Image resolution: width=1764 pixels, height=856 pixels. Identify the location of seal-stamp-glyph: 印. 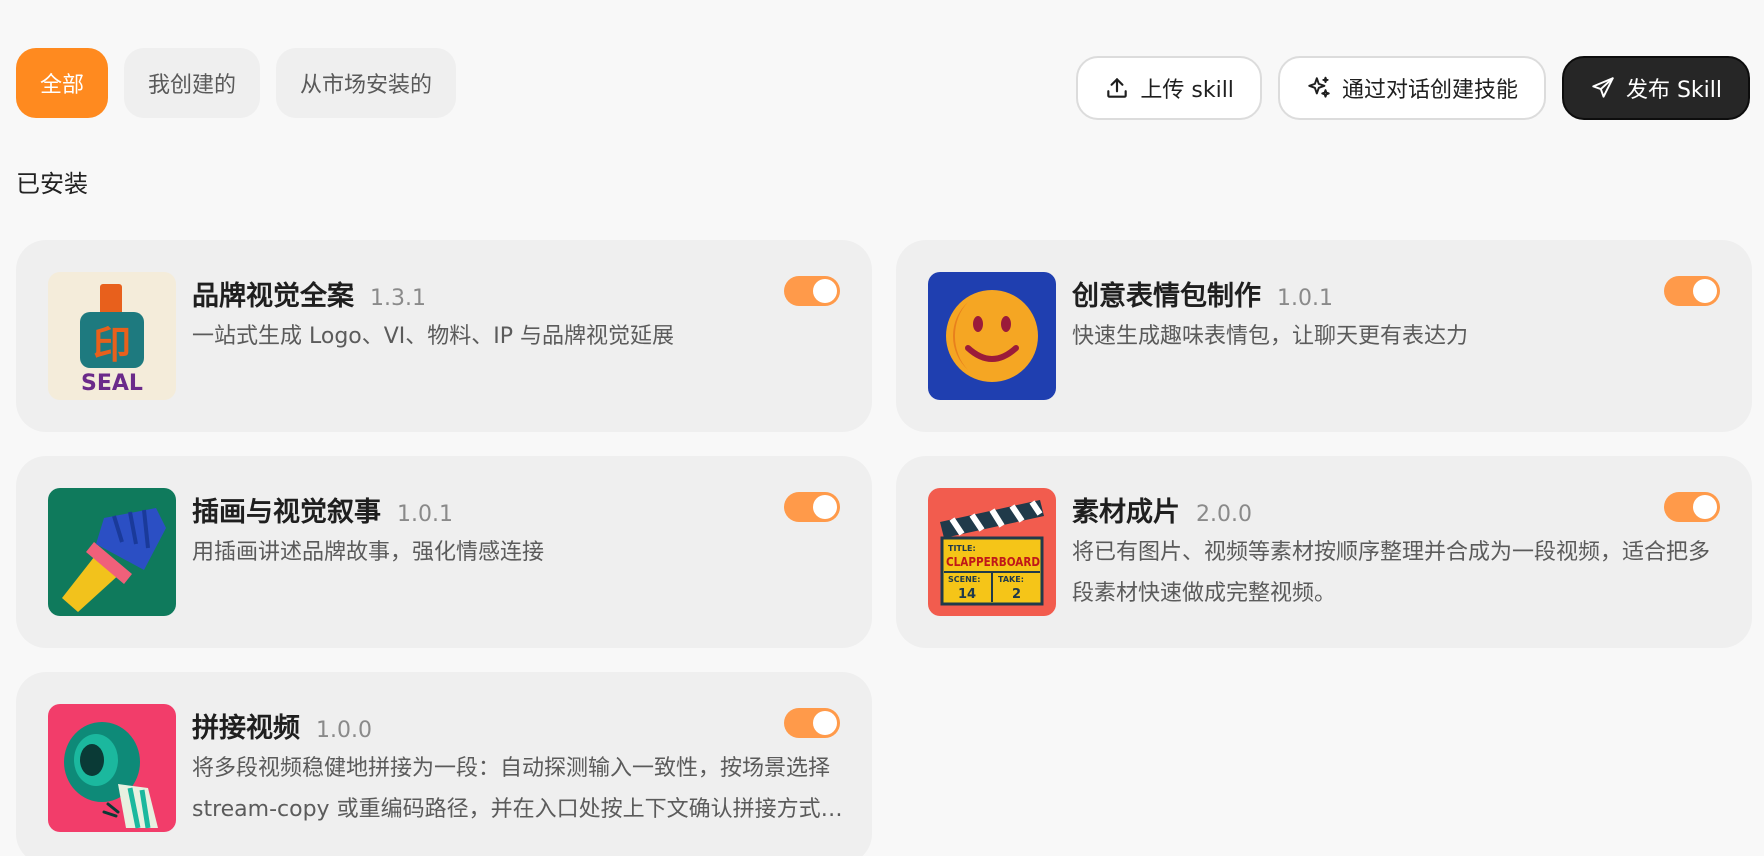
(112, 345).